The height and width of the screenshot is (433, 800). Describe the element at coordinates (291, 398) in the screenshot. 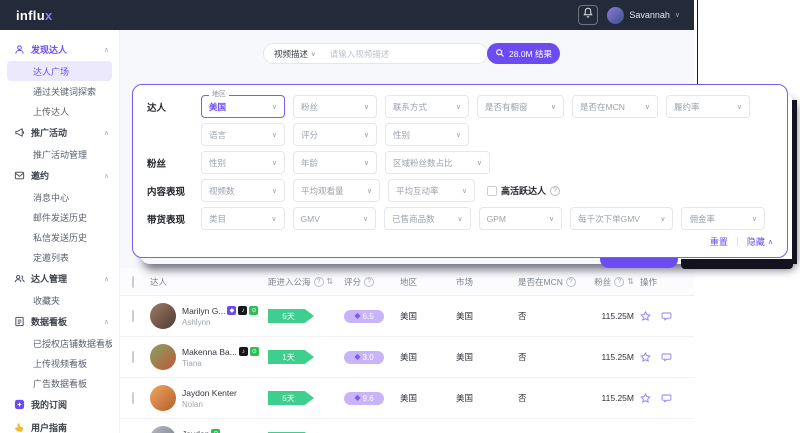

I see `days-to-public-badge: 5天` at that location.